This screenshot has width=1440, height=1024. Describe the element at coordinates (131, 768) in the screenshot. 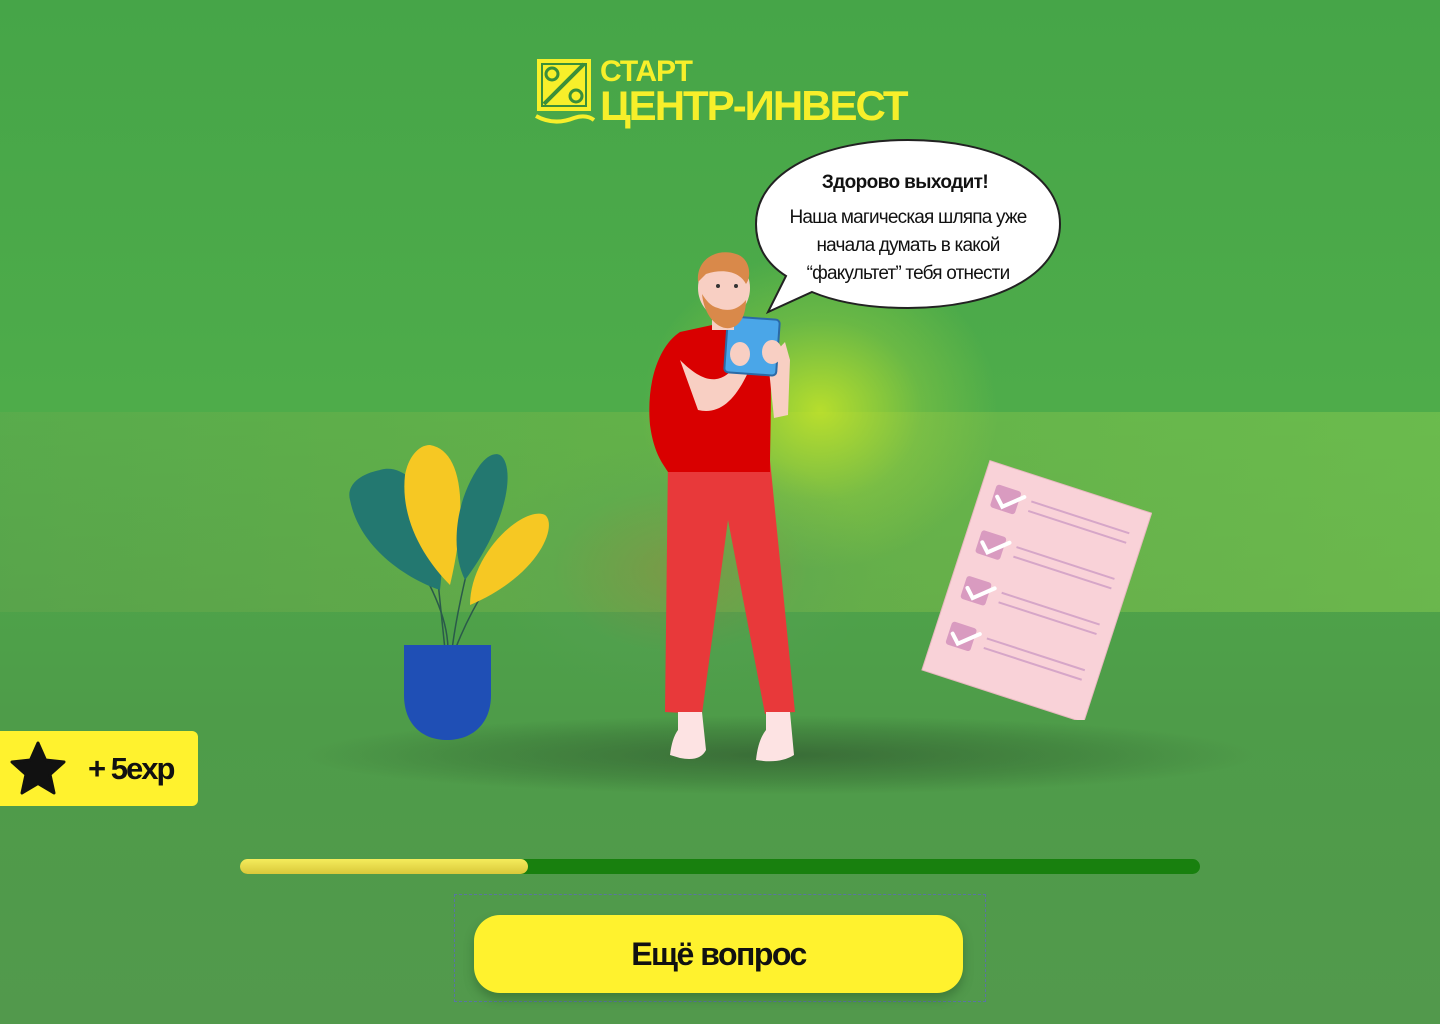

I see `exp-reward-label: + 5exp` at that location.